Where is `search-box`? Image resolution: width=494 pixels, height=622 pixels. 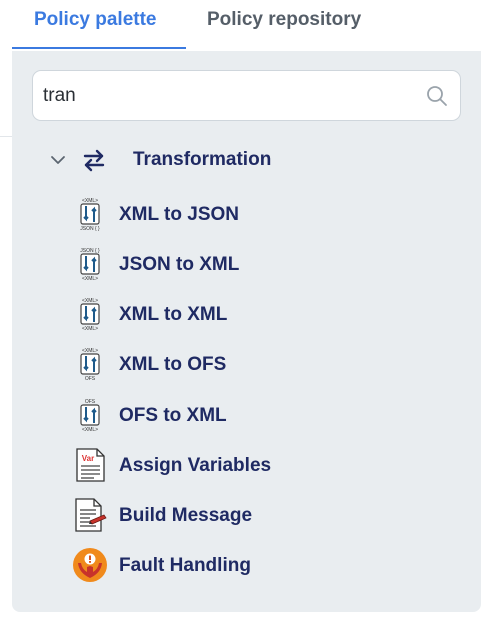 search-box is located at coordinates (246, 95).